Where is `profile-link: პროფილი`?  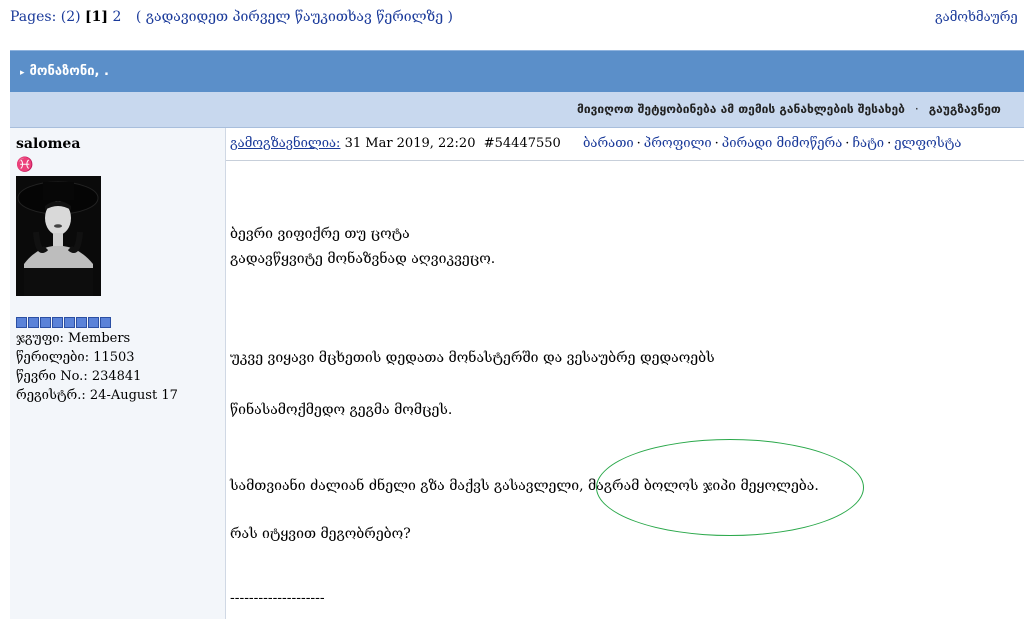 profile-link: პროფილი is located at coordinates (678, 143).